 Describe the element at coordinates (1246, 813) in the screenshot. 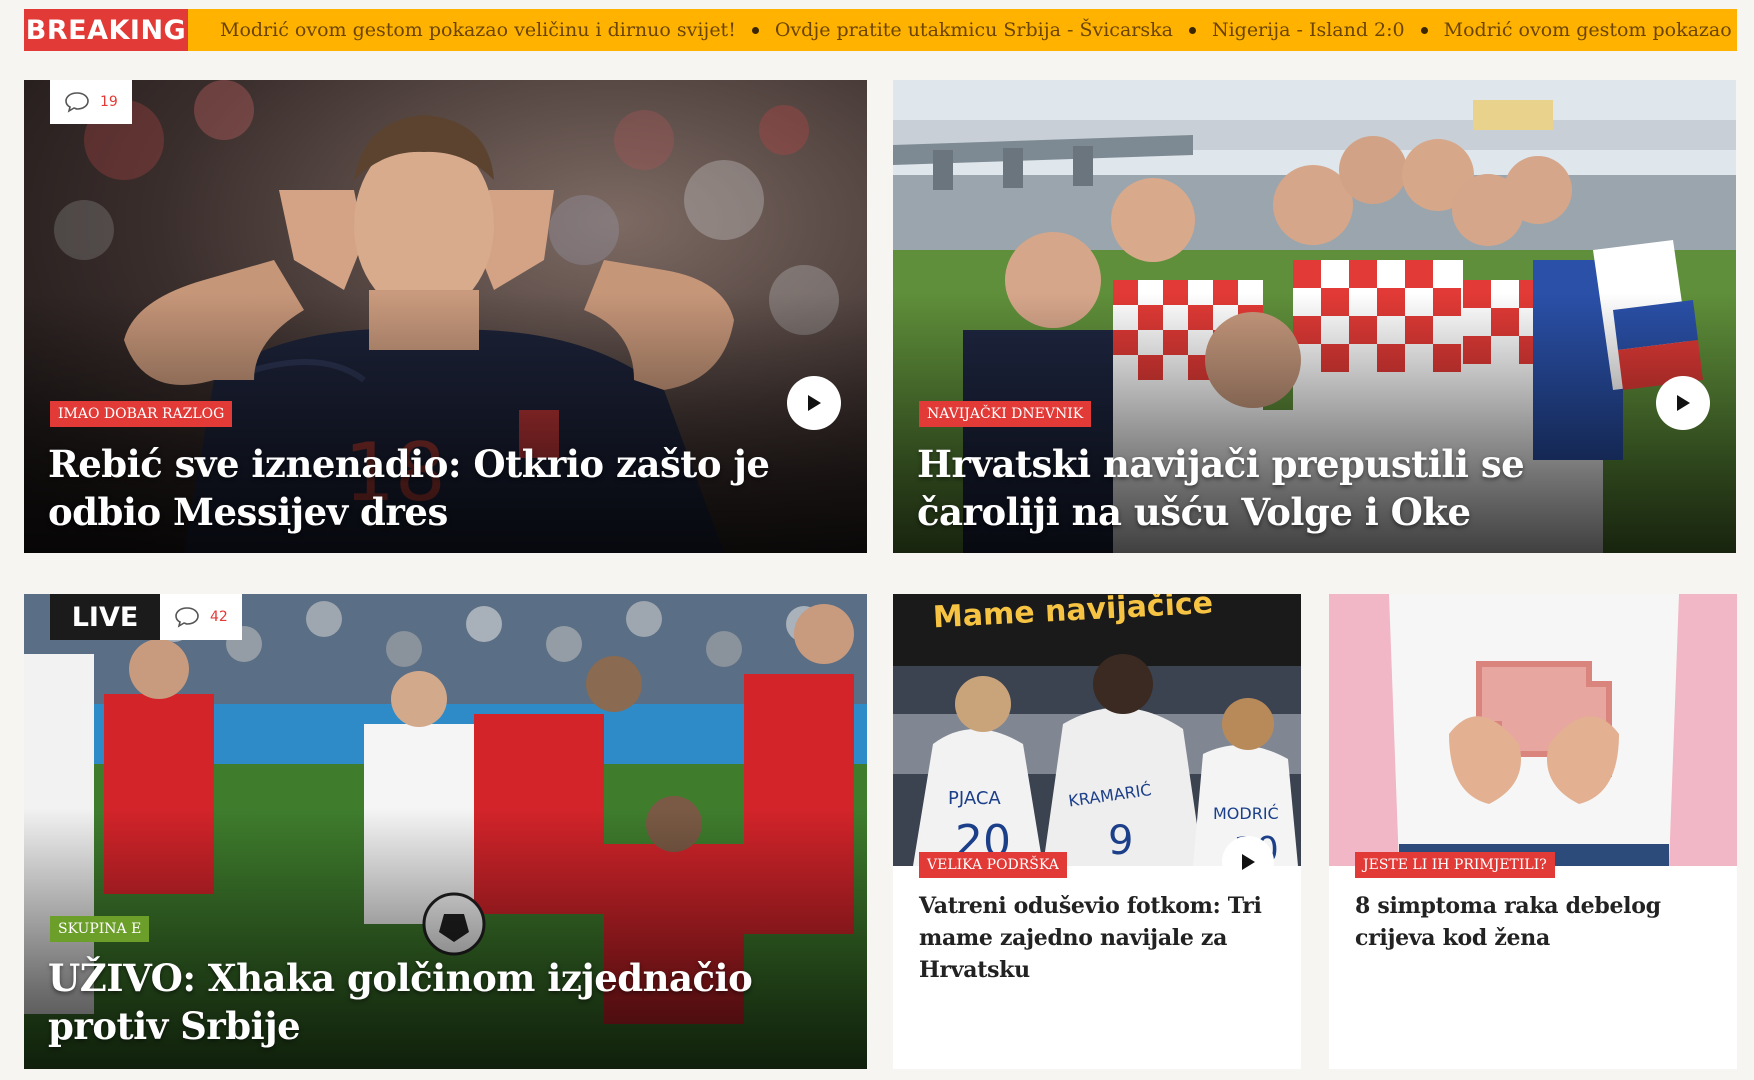

I see `jersey-name: MODRIĆ` at that location.